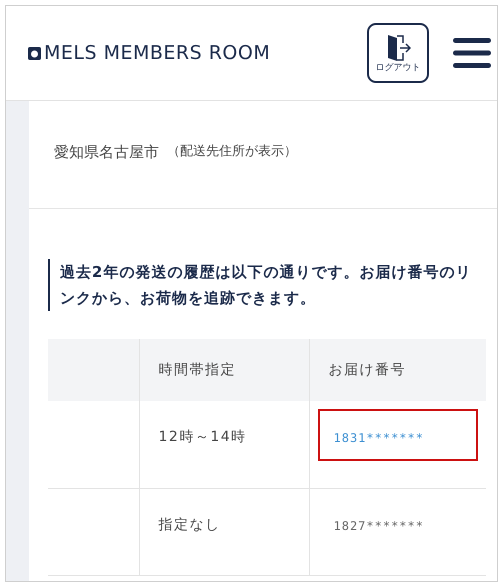 This screenshot has height=587, width=502. I want to click on logo-text: MELS MEMBERS ROOM, so click(157, 53).